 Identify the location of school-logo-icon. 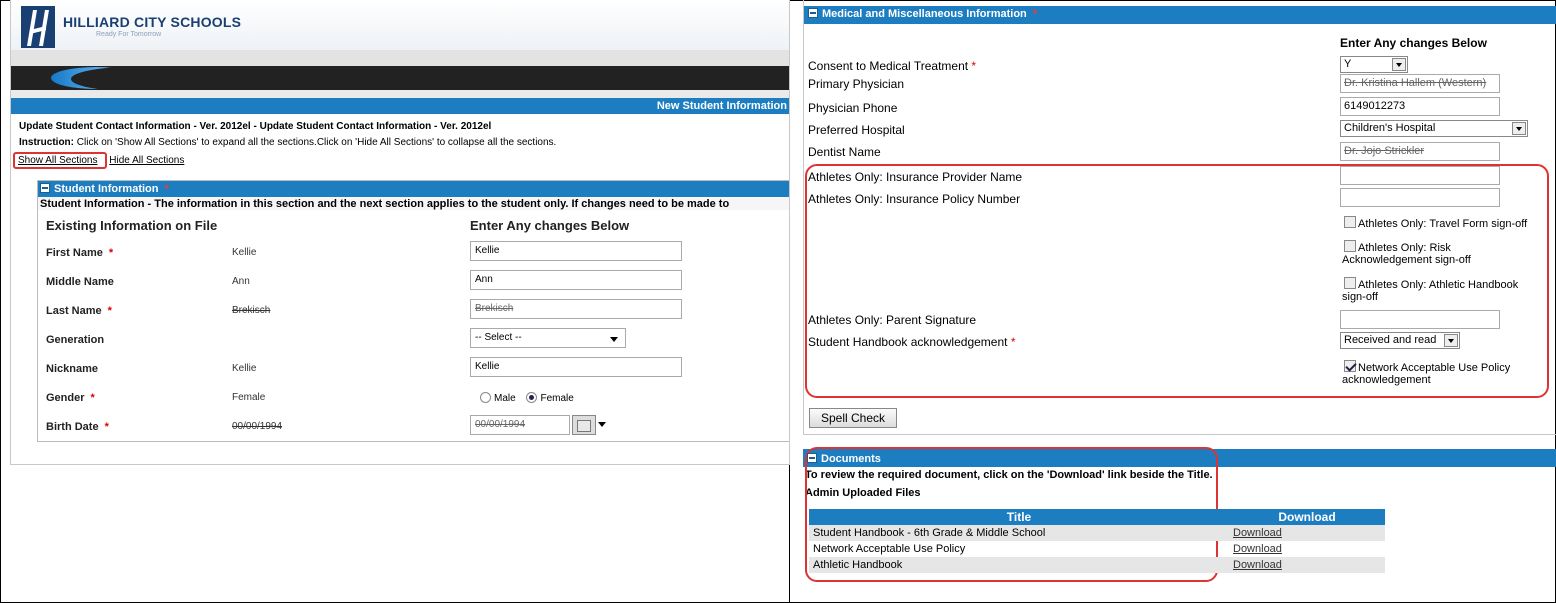
(38, 27).